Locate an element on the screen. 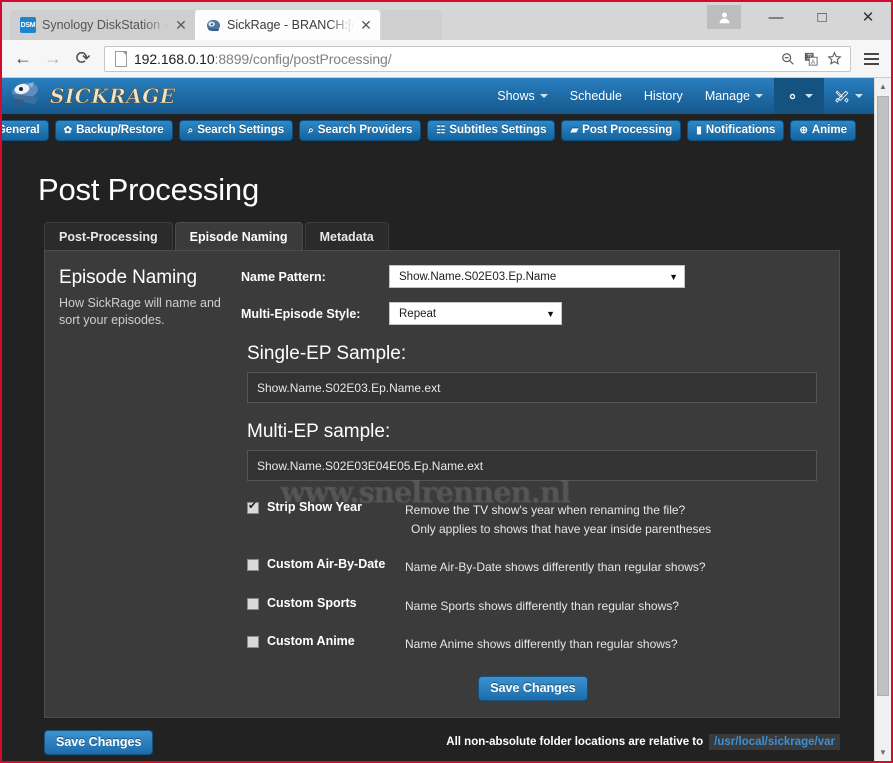 The image size is (893, 763). field-label: Name Pattern: is located at coordinates (283, 276).